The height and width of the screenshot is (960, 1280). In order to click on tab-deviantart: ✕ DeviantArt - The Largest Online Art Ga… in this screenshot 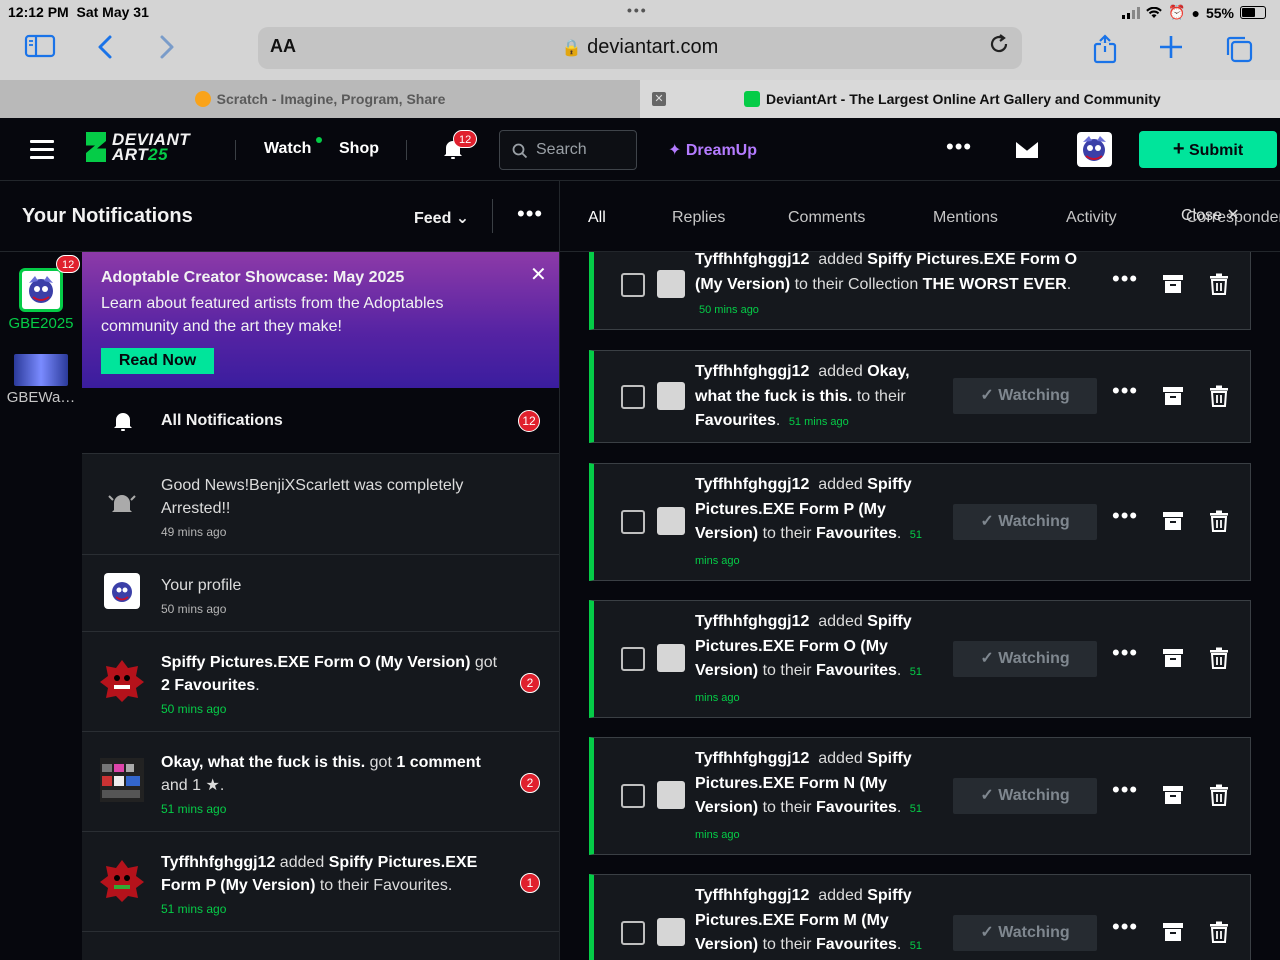, I will do `click(960, 99)`.